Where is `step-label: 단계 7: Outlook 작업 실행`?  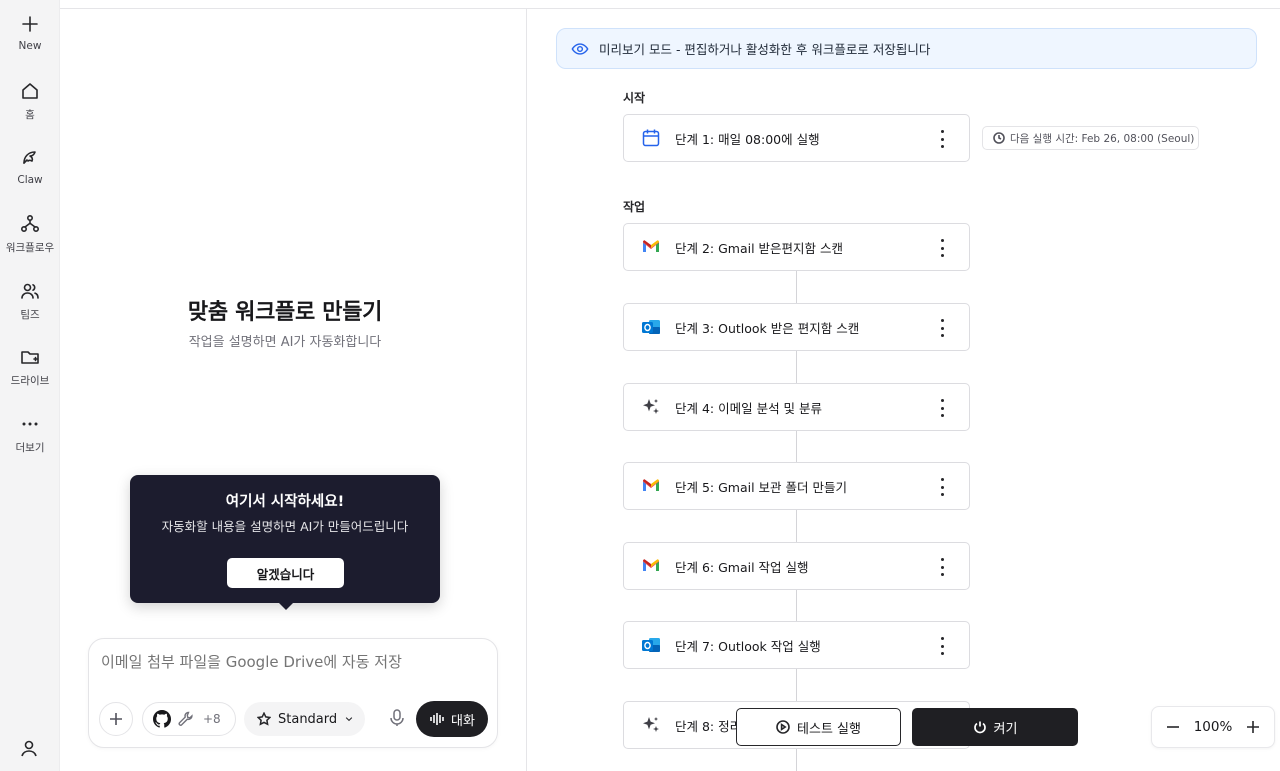 step-label: 단계 7: Outlook 작업 실행 is located at coordinates (748, 646).